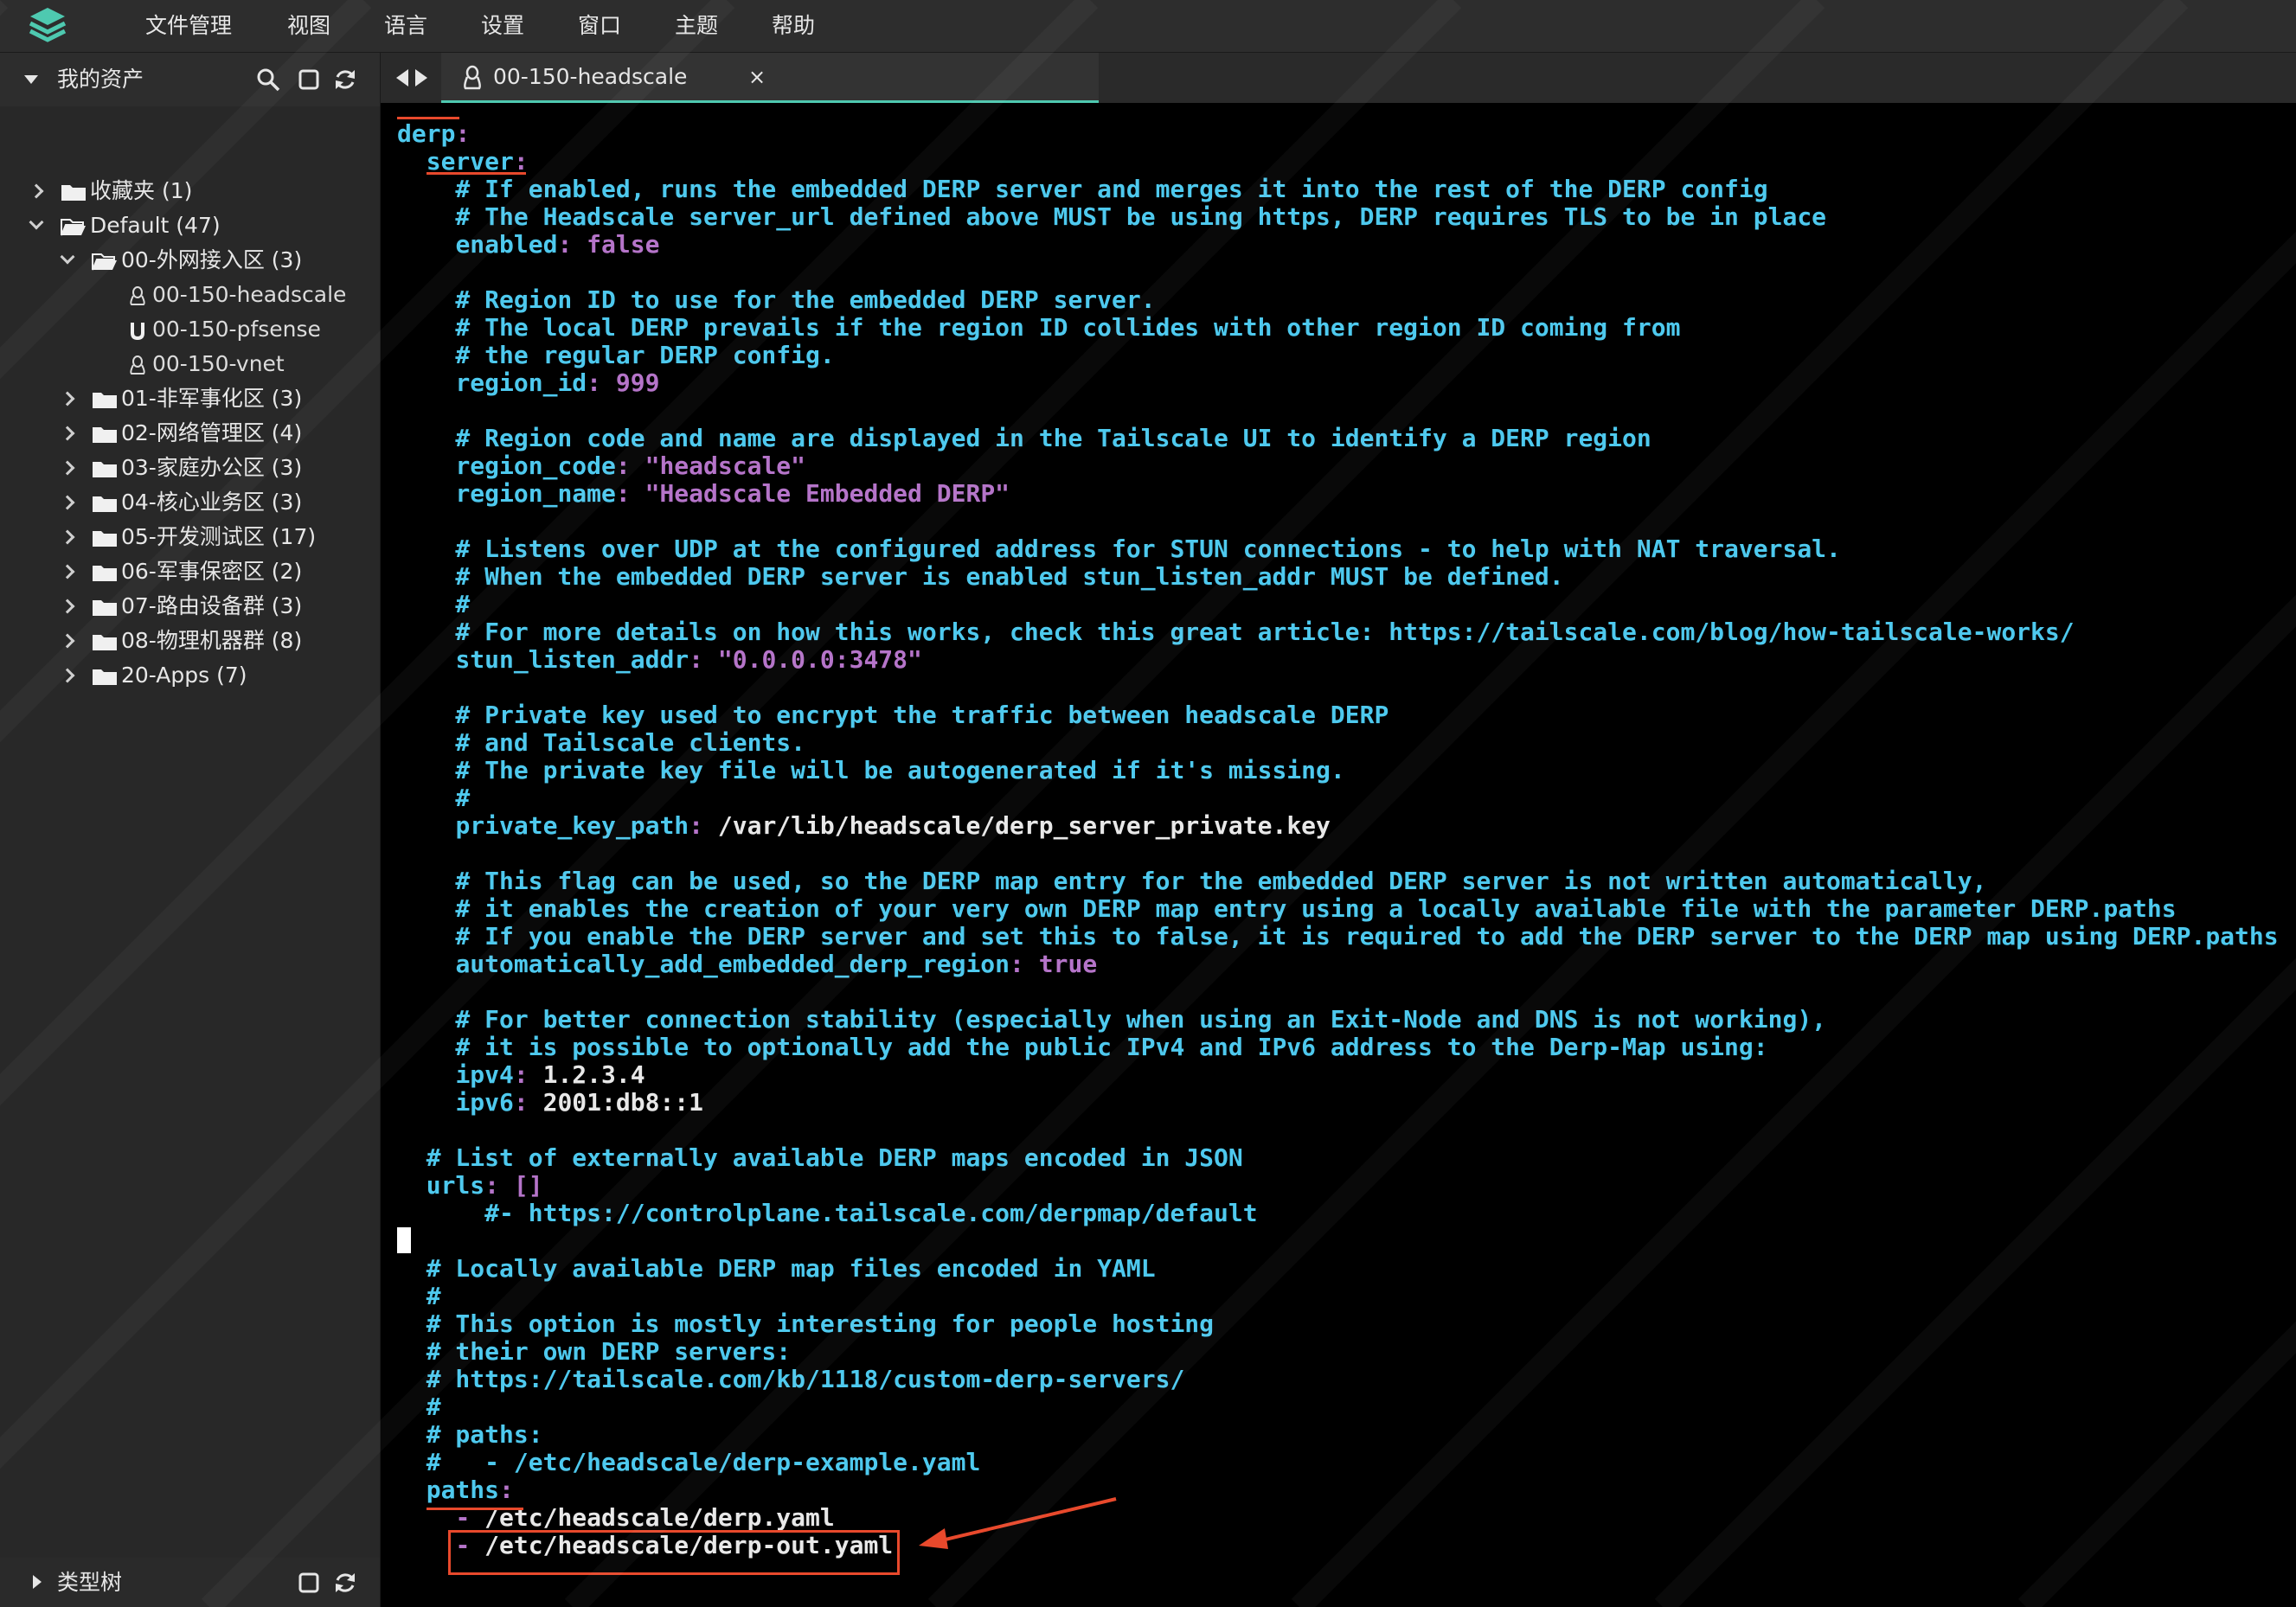  Describe the element at coordinates (31, 80) in the screenshot. I see `collapse-caret-icon` at that location.